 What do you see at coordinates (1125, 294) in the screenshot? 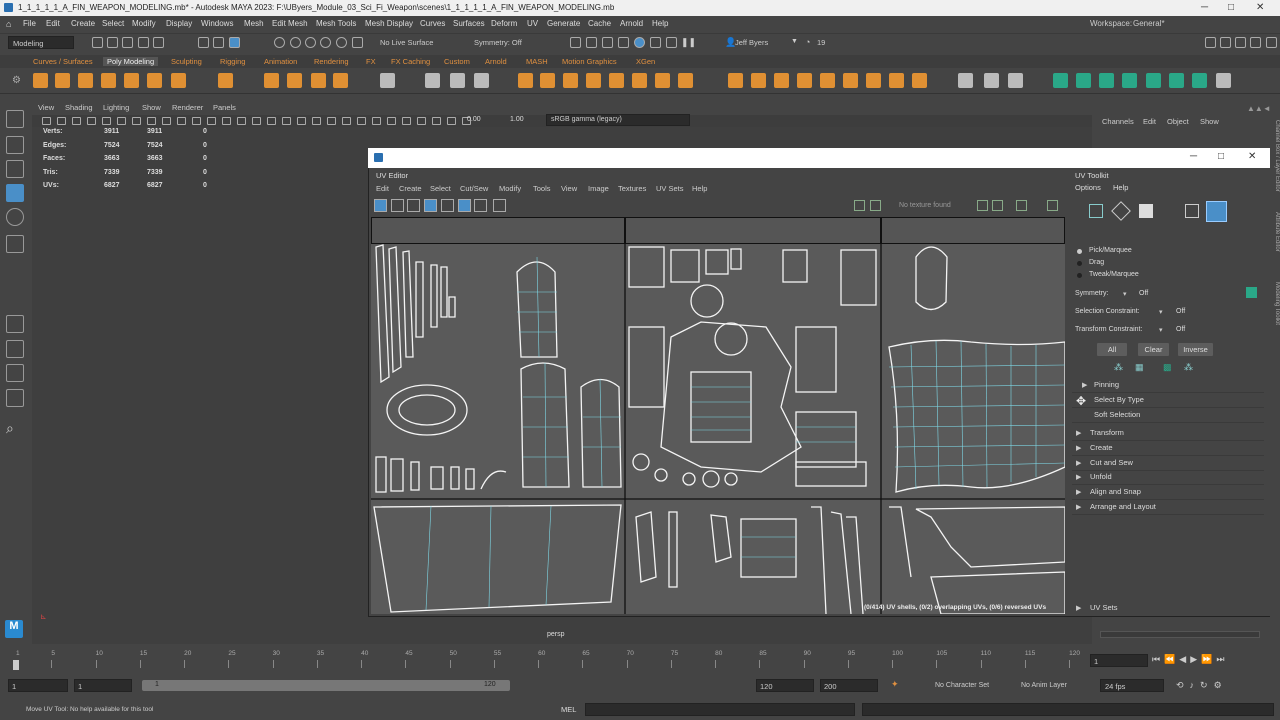
I see `symmetry-dropdown-icon: ▾` at bounding box center [1125, 294].